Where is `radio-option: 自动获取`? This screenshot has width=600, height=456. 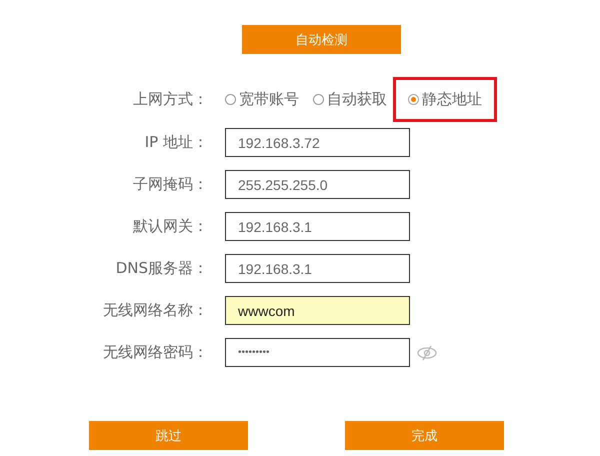 radio-option: 自动获取 is located at coordinates (350, 99).